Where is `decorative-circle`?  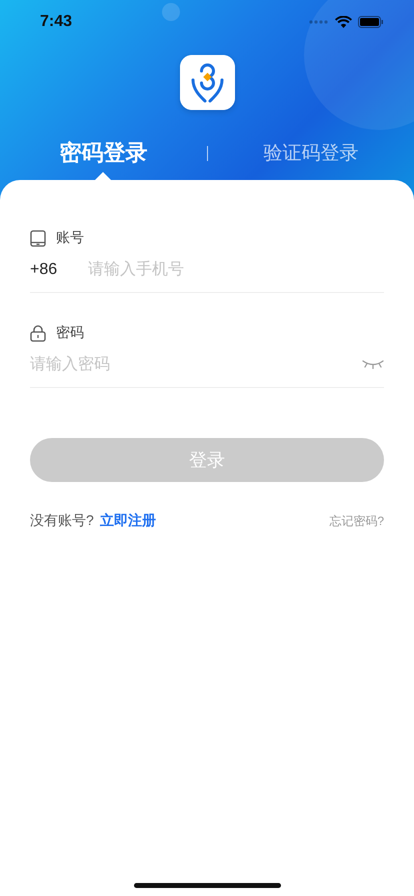
decorative-circle is located at coordinates (171, 12).